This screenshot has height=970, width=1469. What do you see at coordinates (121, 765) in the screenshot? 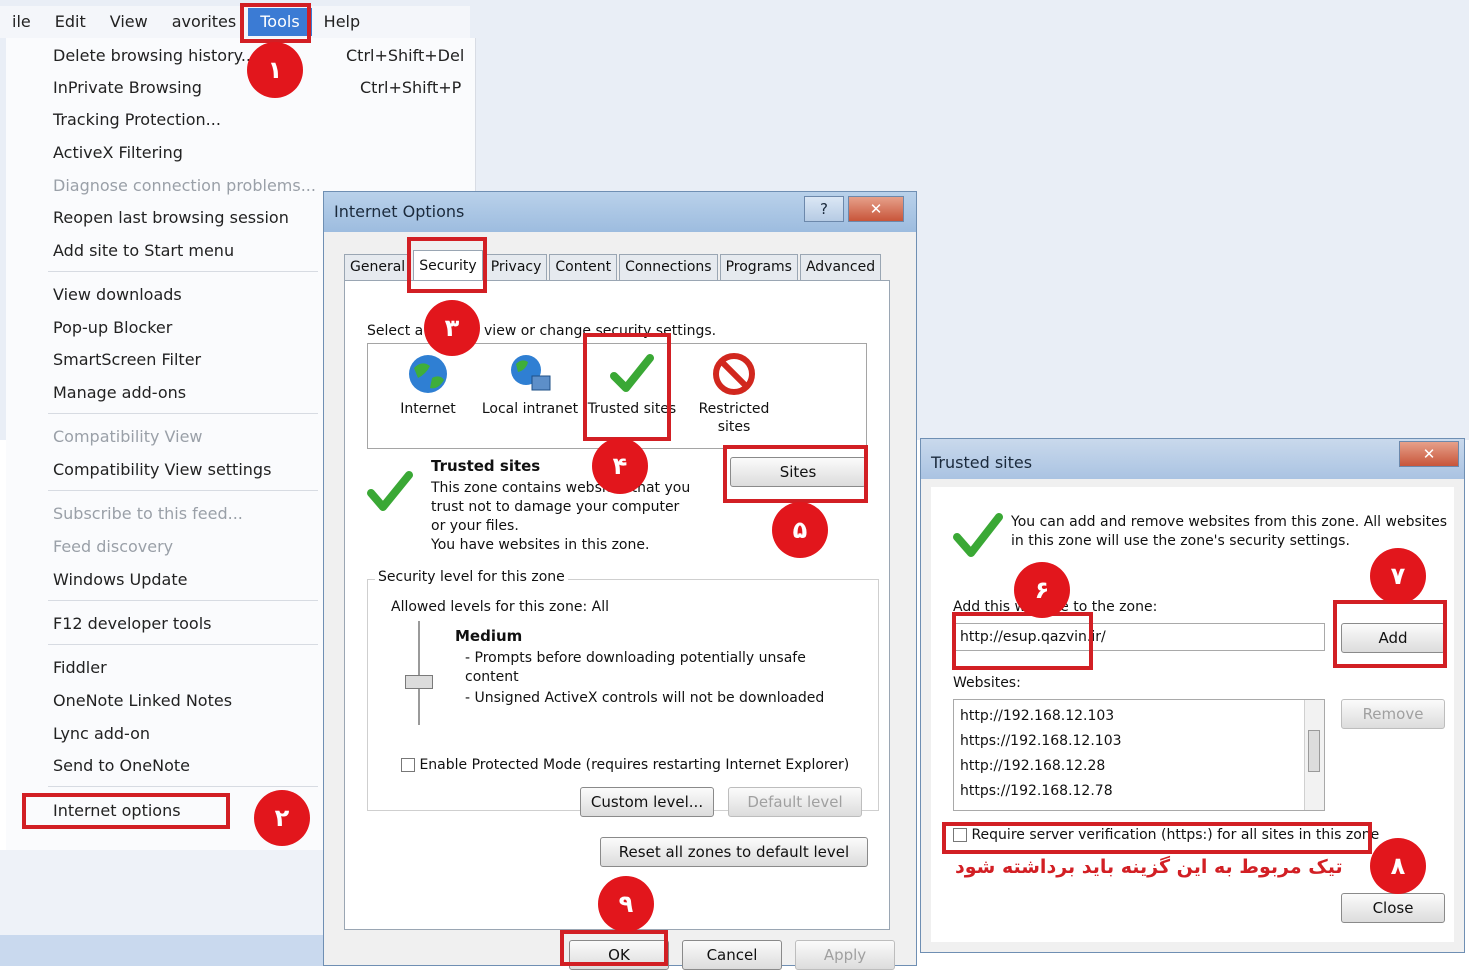
I see `menu-item-label: Send to OneNote` at bounding box center [121, 765].